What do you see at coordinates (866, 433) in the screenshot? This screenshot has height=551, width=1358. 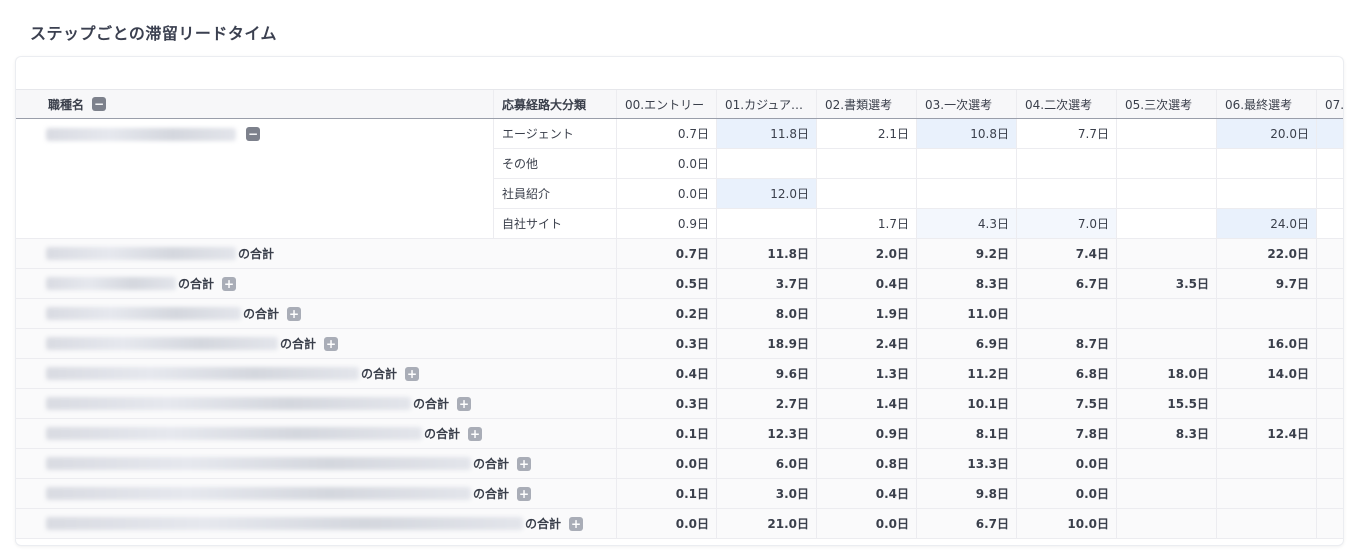 I see `total-value-cell: 0.9日` at bounding box center [866, 433].